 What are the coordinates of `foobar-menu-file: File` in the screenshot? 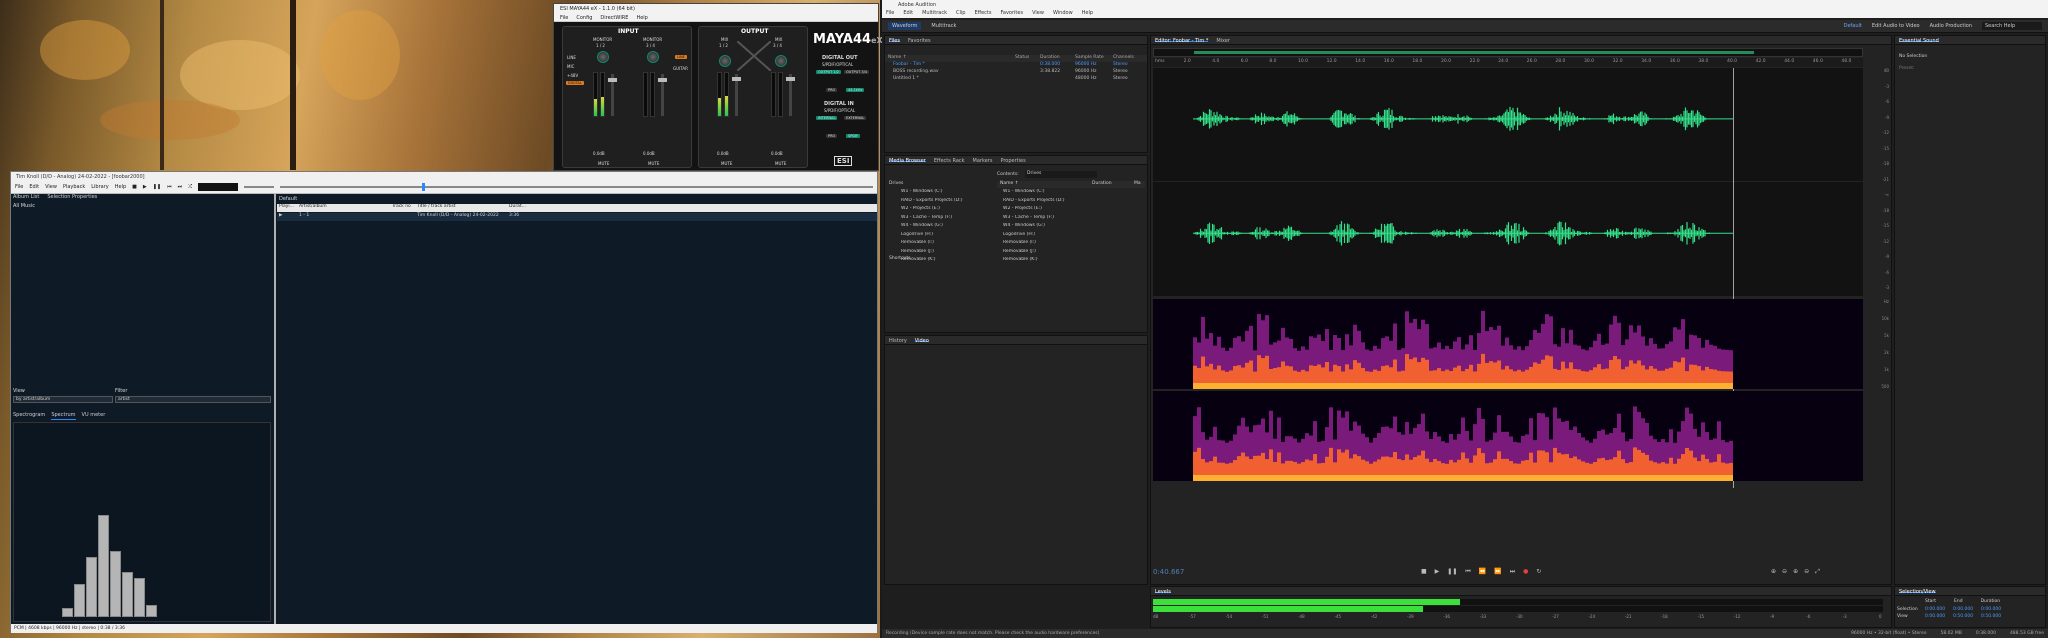 It's located at (19, 187).